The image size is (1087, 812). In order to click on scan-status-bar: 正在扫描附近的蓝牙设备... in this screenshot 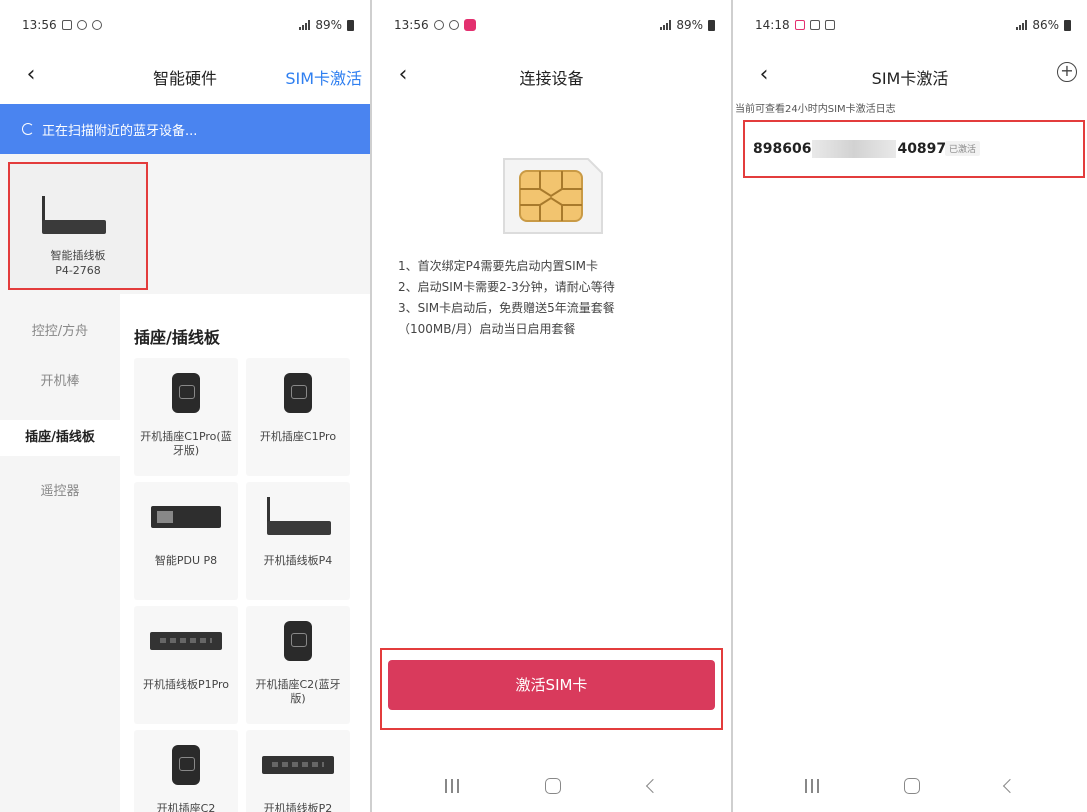, I will do `click(185, 129)`.